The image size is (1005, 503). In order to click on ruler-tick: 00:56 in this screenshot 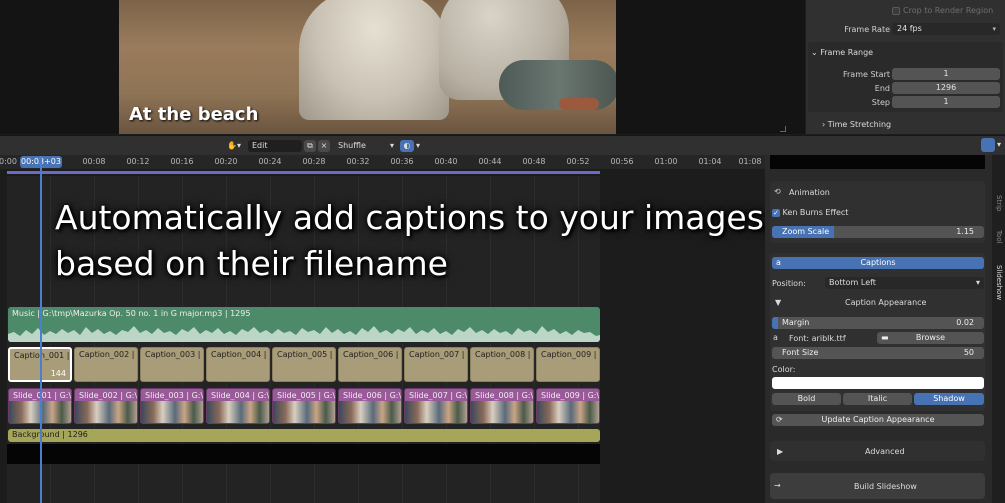, I will do `click(622, 161)`.